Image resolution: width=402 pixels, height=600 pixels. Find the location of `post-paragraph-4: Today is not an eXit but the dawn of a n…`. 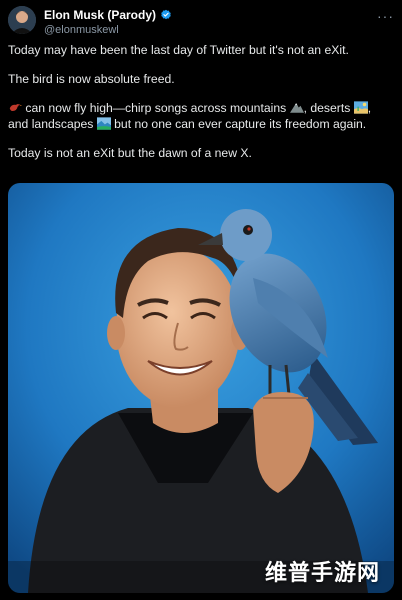

post-paragraph-4: Today is not an eXit but the dawn of a n… is located at coordinates (130, 153).